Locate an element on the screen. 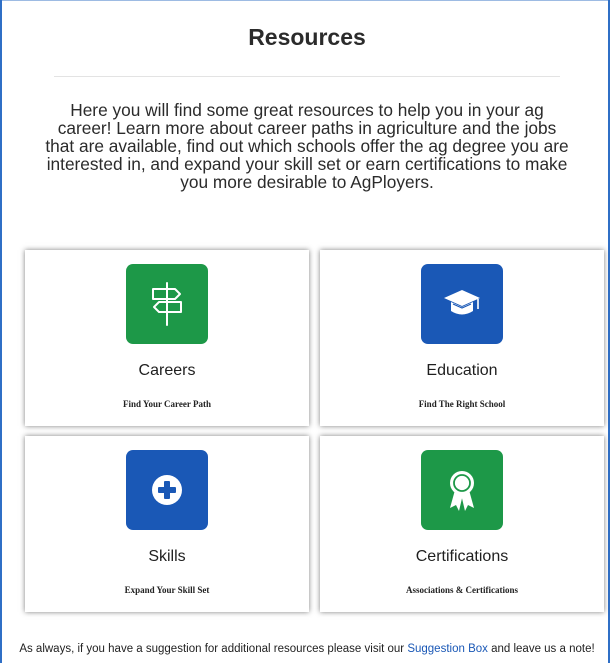 This screenshot has height=663, width=610. skills-card: Skills Expand Your Skill Set is located at coordinates (167, 524).